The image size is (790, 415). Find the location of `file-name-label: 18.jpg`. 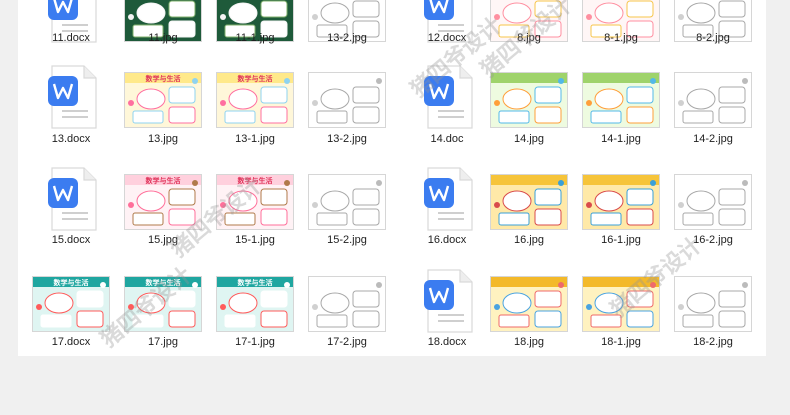

file-name-label: 18.jpg is located at coordinates (529, 342).